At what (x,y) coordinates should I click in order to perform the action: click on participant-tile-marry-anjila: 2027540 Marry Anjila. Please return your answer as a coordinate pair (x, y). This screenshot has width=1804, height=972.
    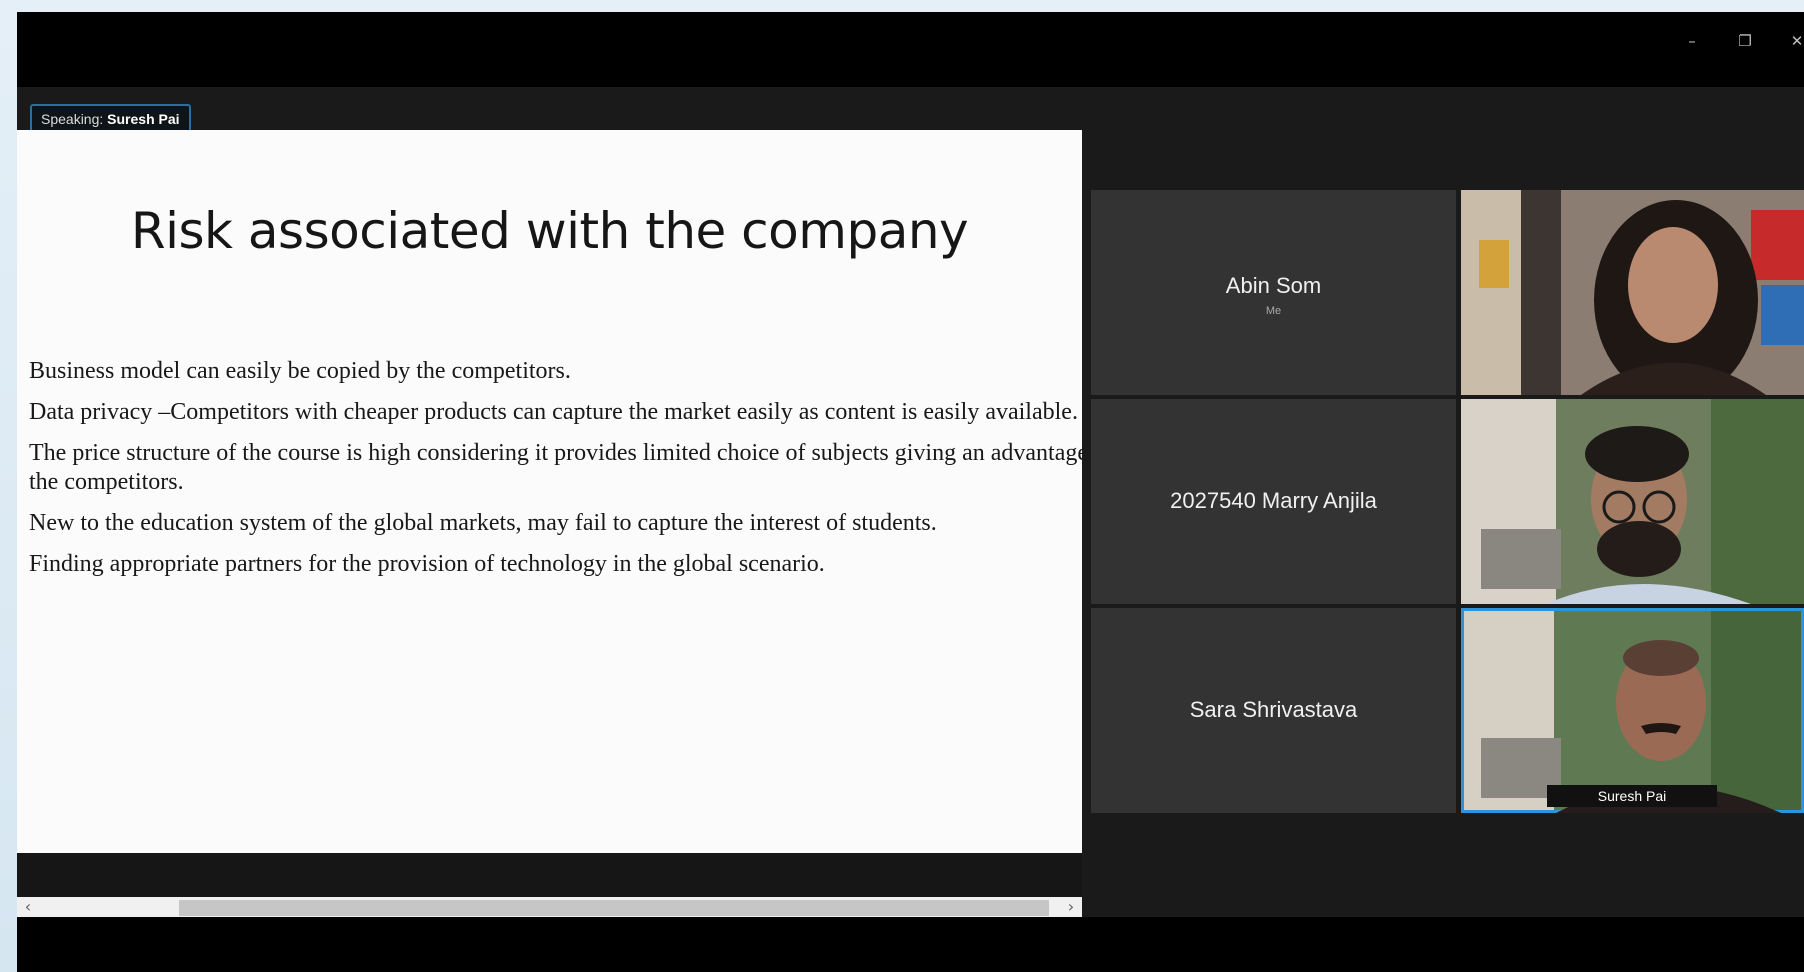
    Looking at the image, I should click on (1273, 501).